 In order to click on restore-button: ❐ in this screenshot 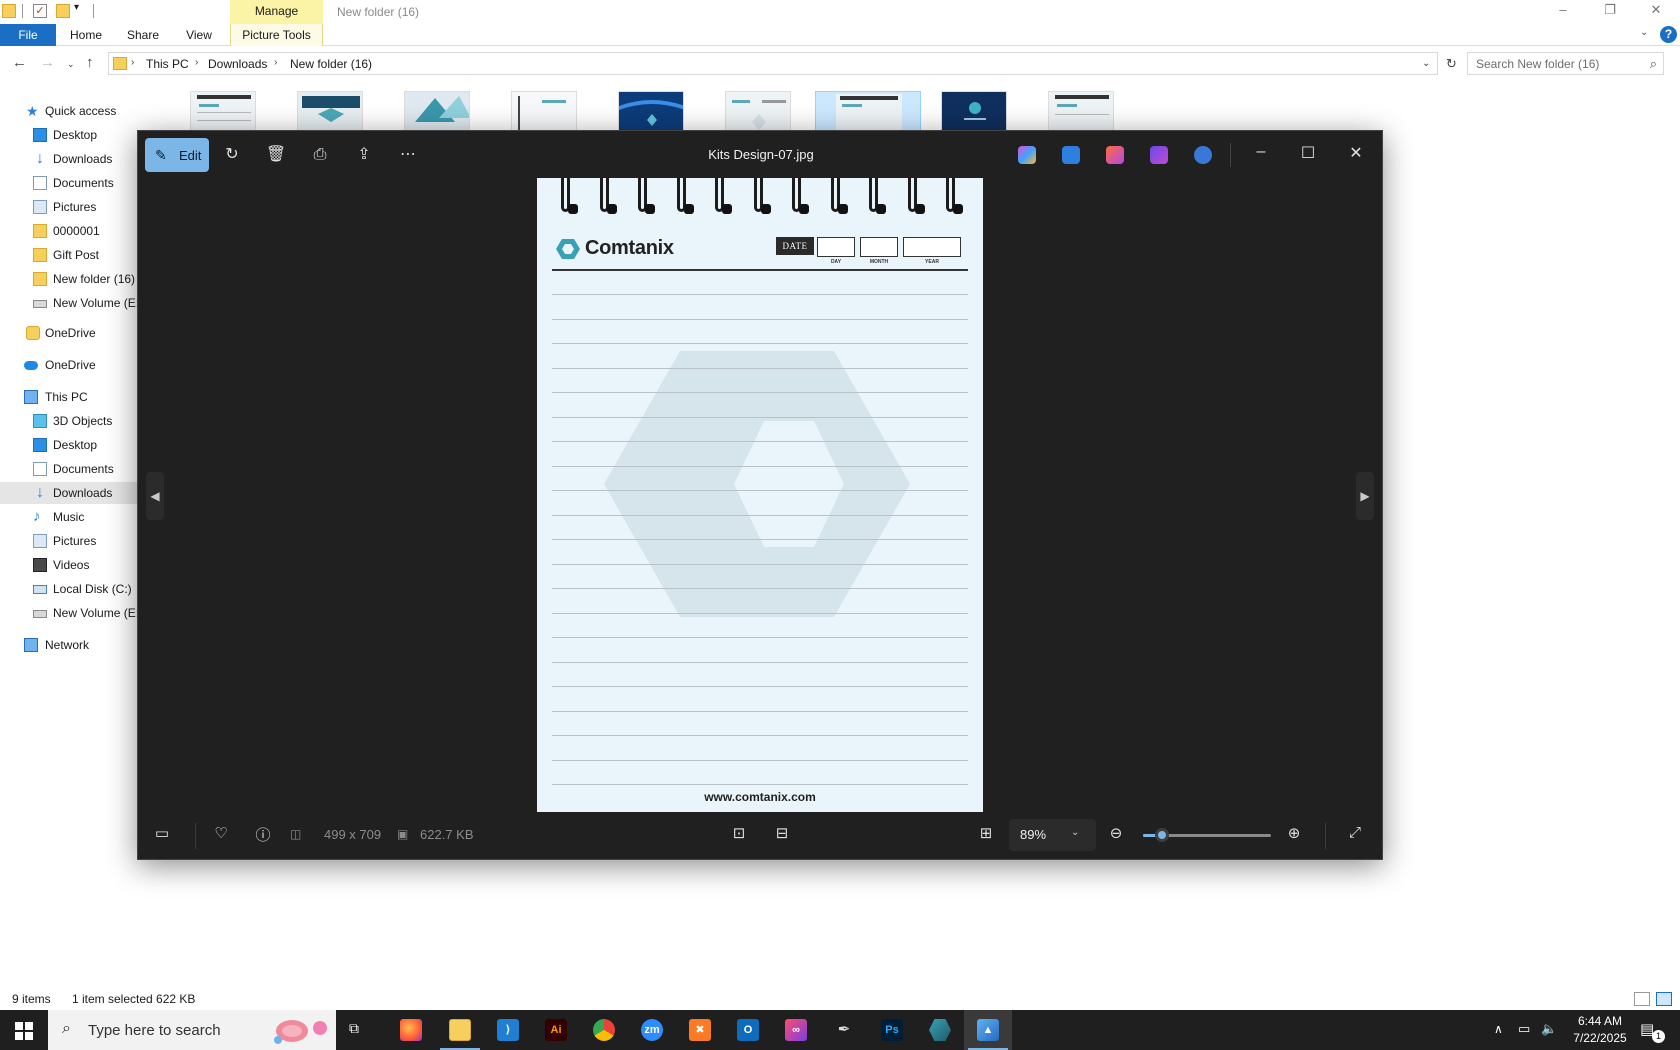, I will do `click(1610, 11)`.